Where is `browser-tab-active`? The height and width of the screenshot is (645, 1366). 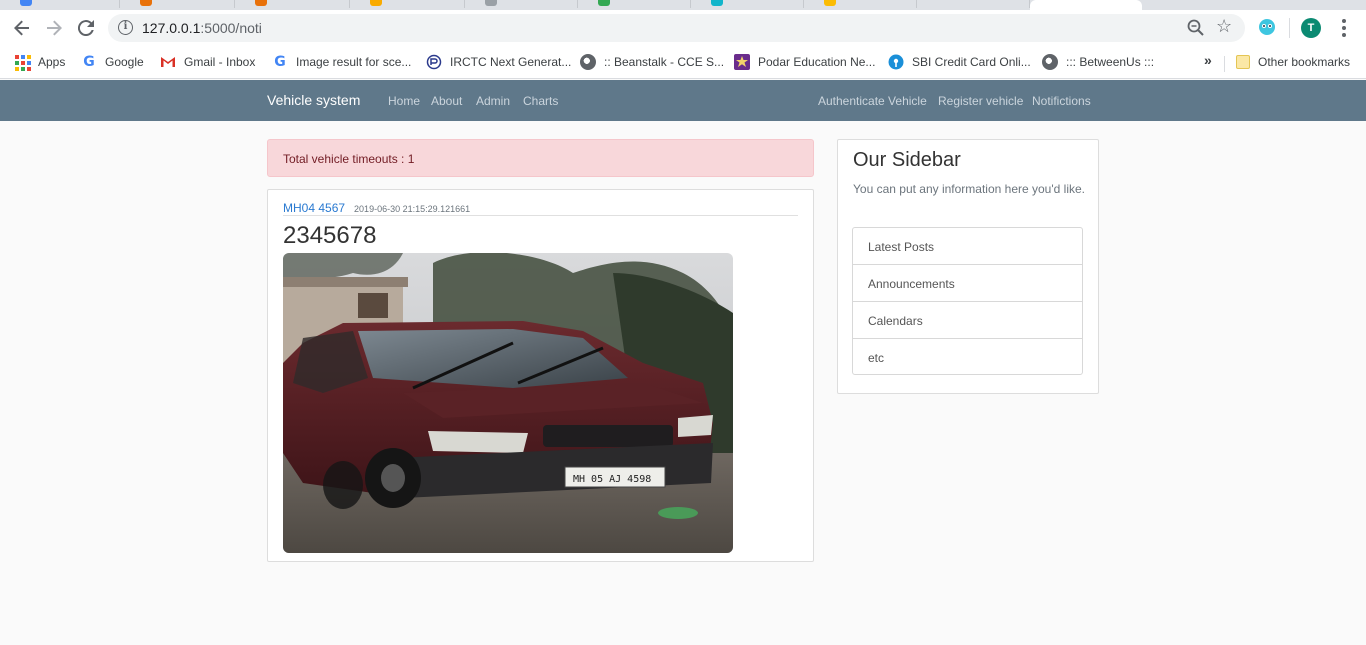
browser-tab-active is located at coordinates (1086, 5).